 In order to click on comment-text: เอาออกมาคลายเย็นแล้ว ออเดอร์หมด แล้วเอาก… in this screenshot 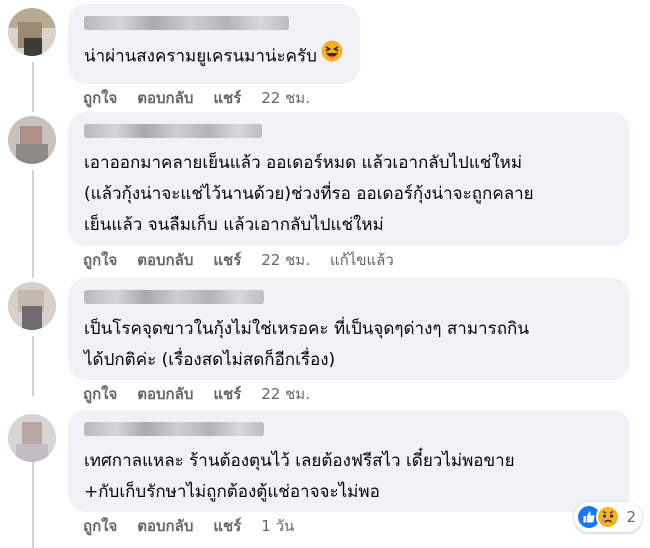, I will do `click(309, 194)`.